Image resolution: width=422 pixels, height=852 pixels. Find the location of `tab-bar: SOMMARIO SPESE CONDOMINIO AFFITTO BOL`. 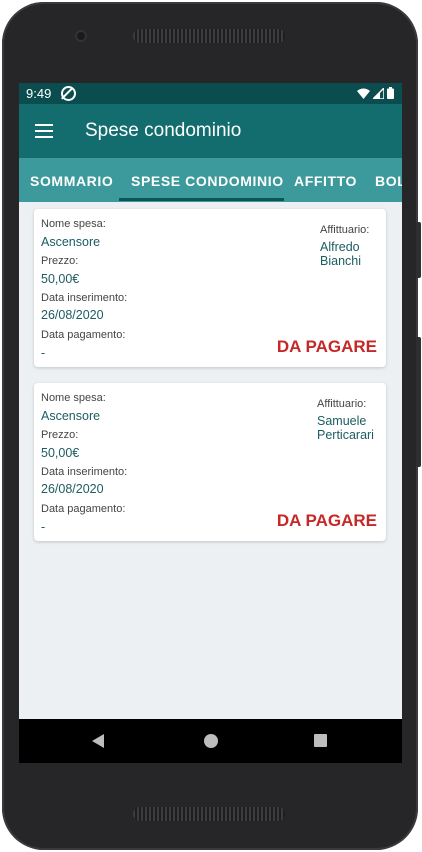

tab-bar: SOMMARIO SPESE CONDOMINIO AFFITTO BOL is located at coordinates (210, 180).